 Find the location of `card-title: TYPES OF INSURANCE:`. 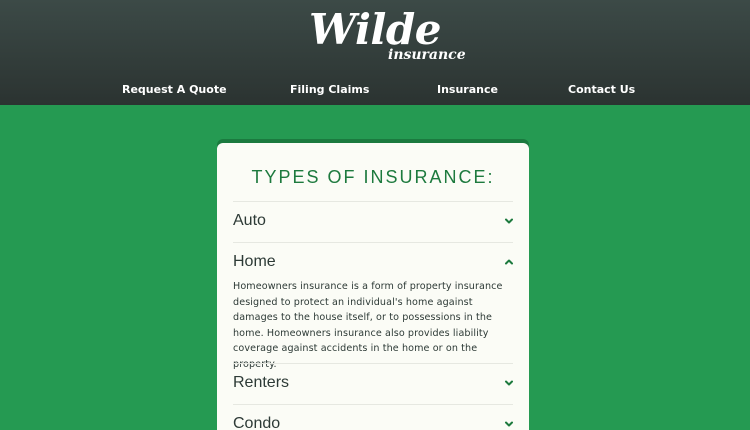

card-title: TYPES OF INSURANCE: is located at coordinates (373, 177).